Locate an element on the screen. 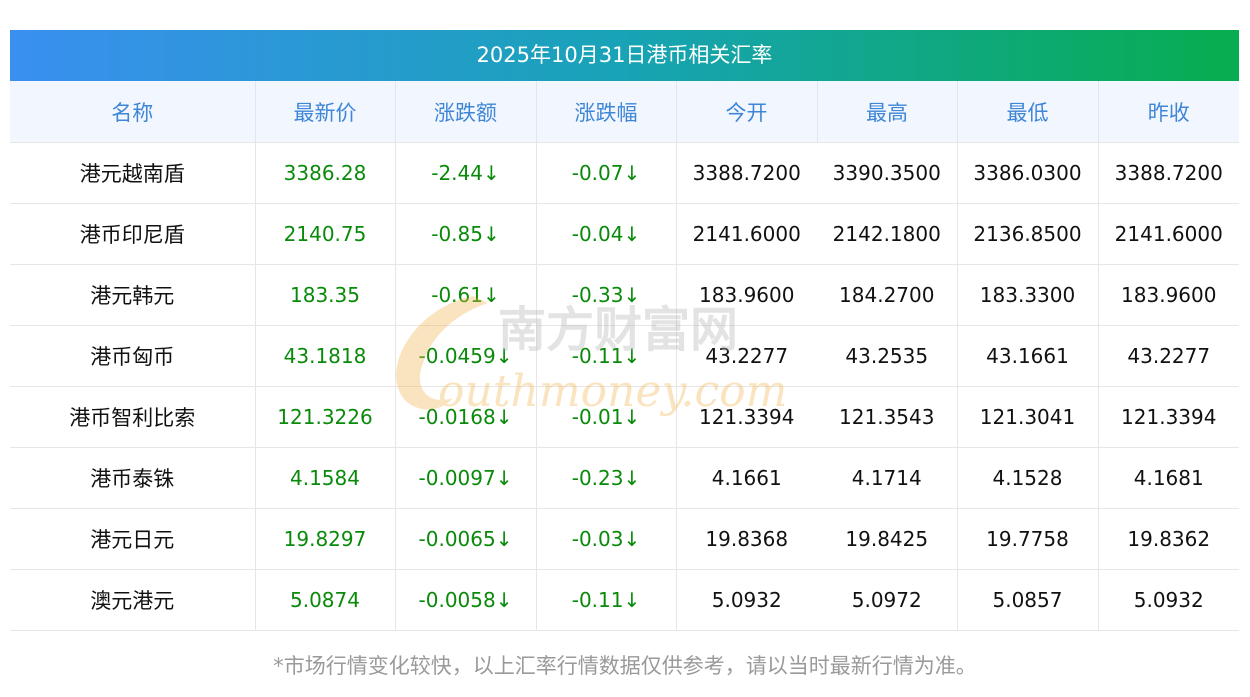 This screenshot has height=697, width=1250. cell-low: 5.0857 is located at coordinates (1027, 600).